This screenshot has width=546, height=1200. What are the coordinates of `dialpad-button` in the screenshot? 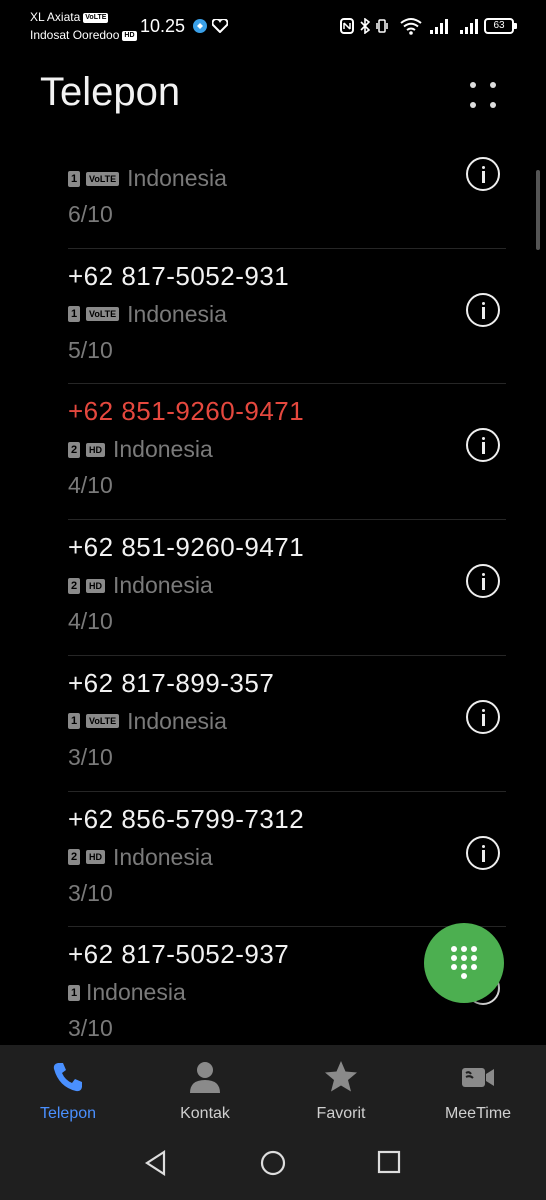 It's located at (464, 963).